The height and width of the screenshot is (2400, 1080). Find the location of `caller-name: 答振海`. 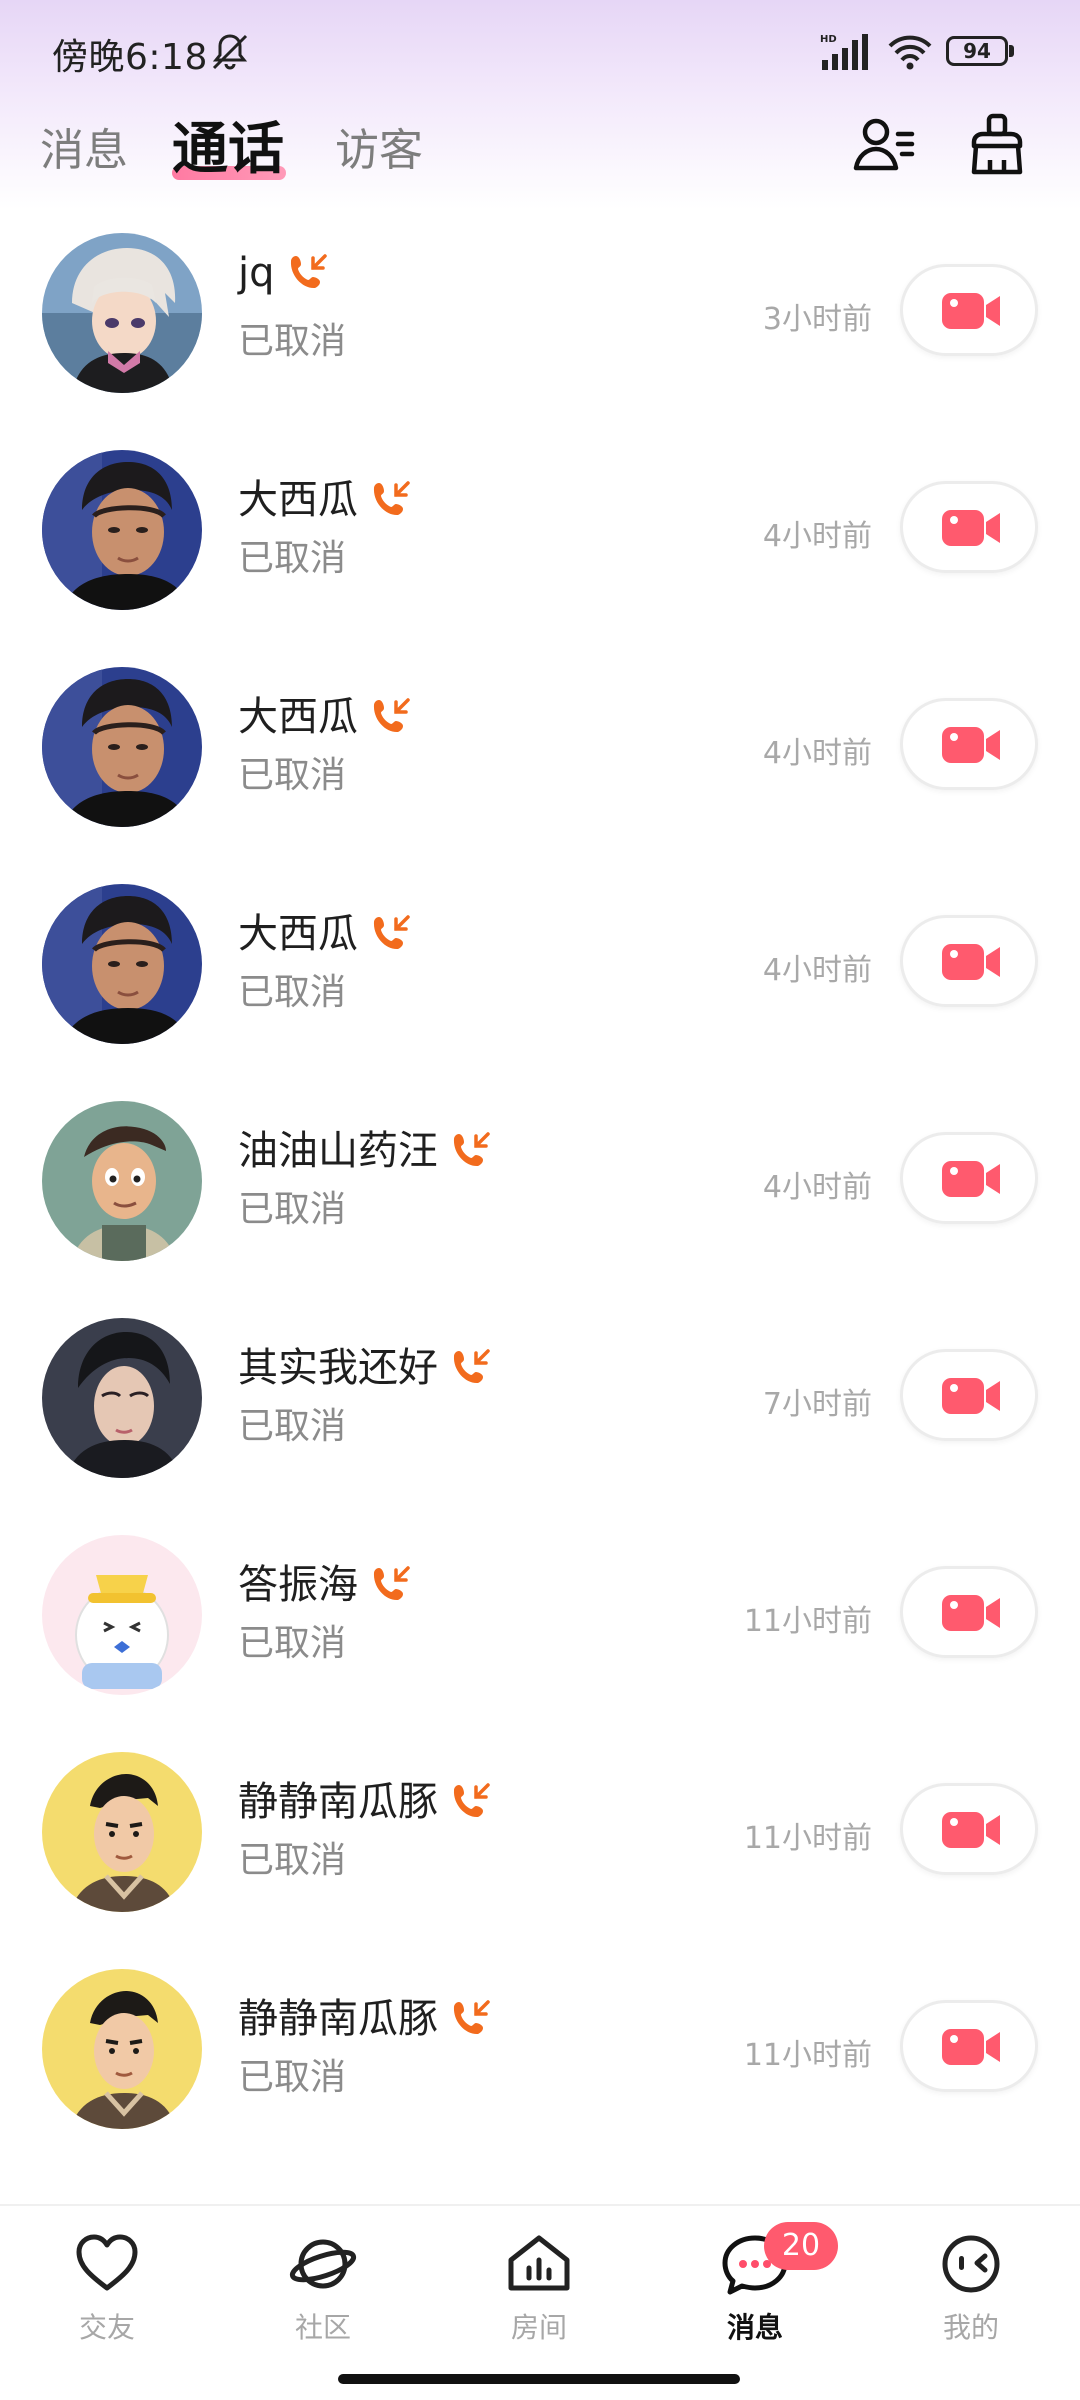

caller-name: 答振海 is located at coordinates (325, 1581).